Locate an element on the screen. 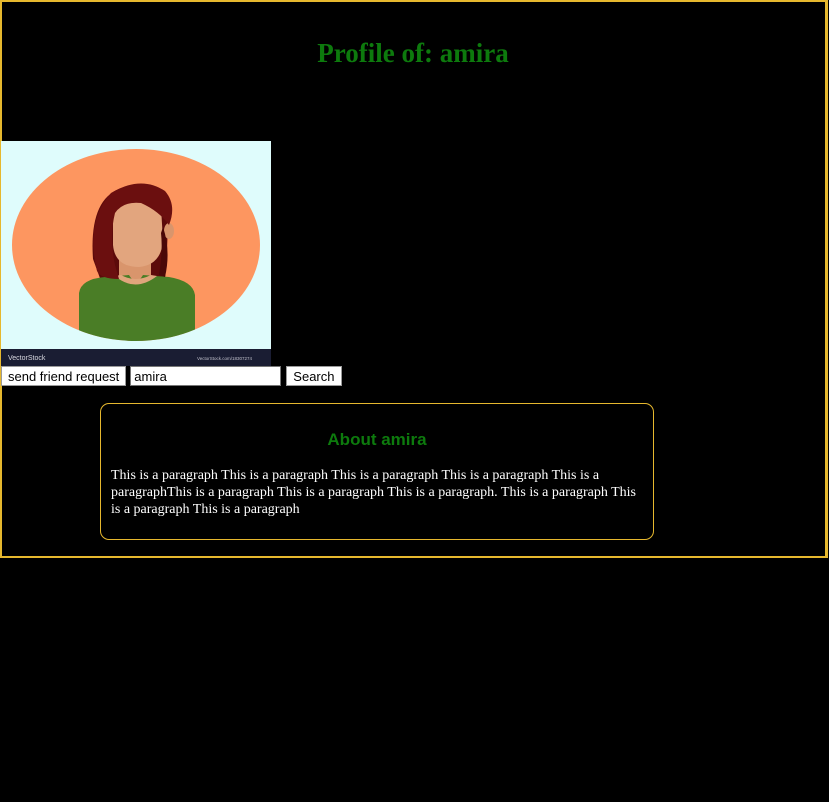 Image resolution: width=829 pixels, height=802 pixels. search-input is located at coordinates (206, 376).